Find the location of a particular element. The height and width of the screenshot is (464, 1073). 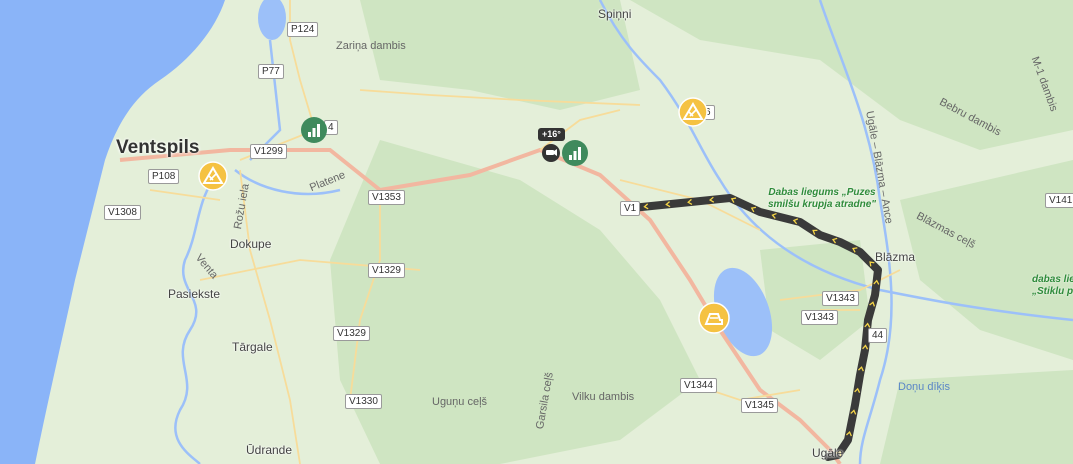

town-label-blazma: Blāzma is located at coordinates (895, 257).